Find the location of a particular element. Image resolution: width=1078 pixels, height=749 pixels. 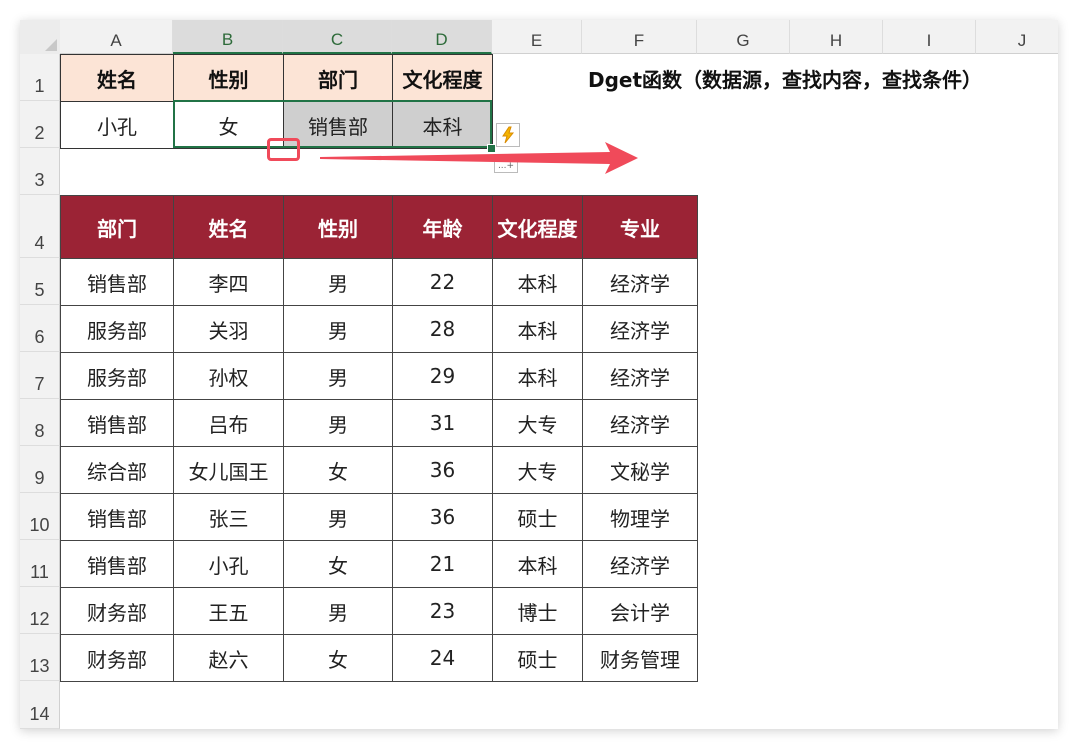

row-header-1: 1 is located at coordinates (40, 77).